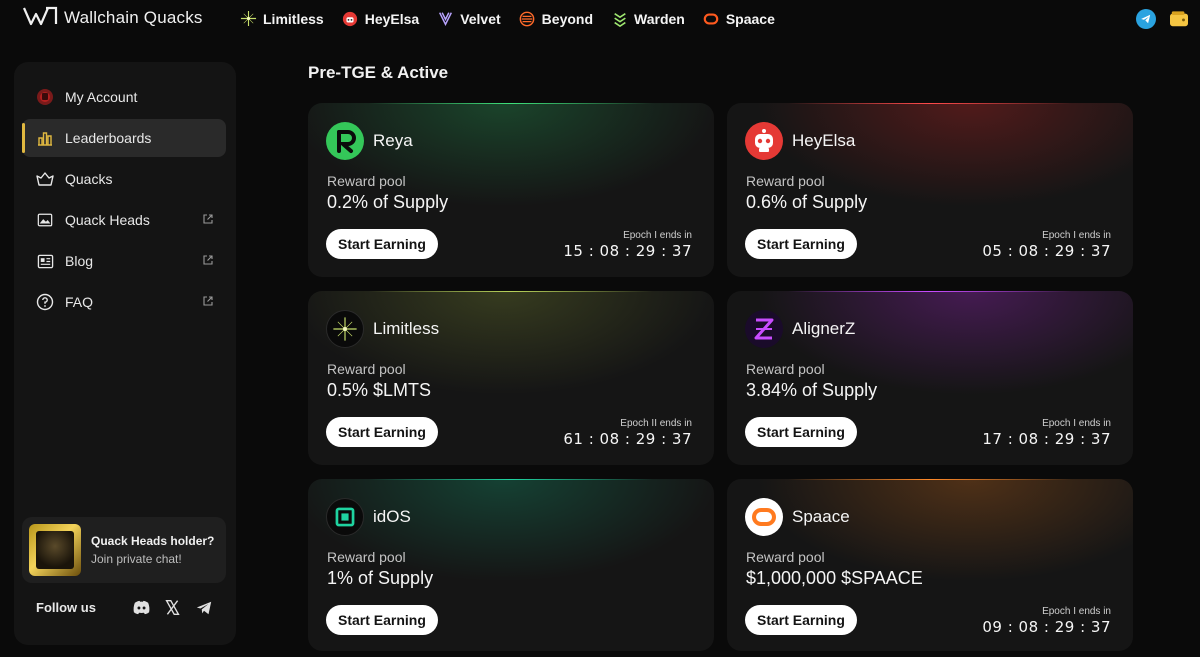 Image resolution: width=1200 pixels, height=657 pixels. I want to click on quack-heads-holder-card: Quack Heads holder? Join private chat!, so click(124, 550).